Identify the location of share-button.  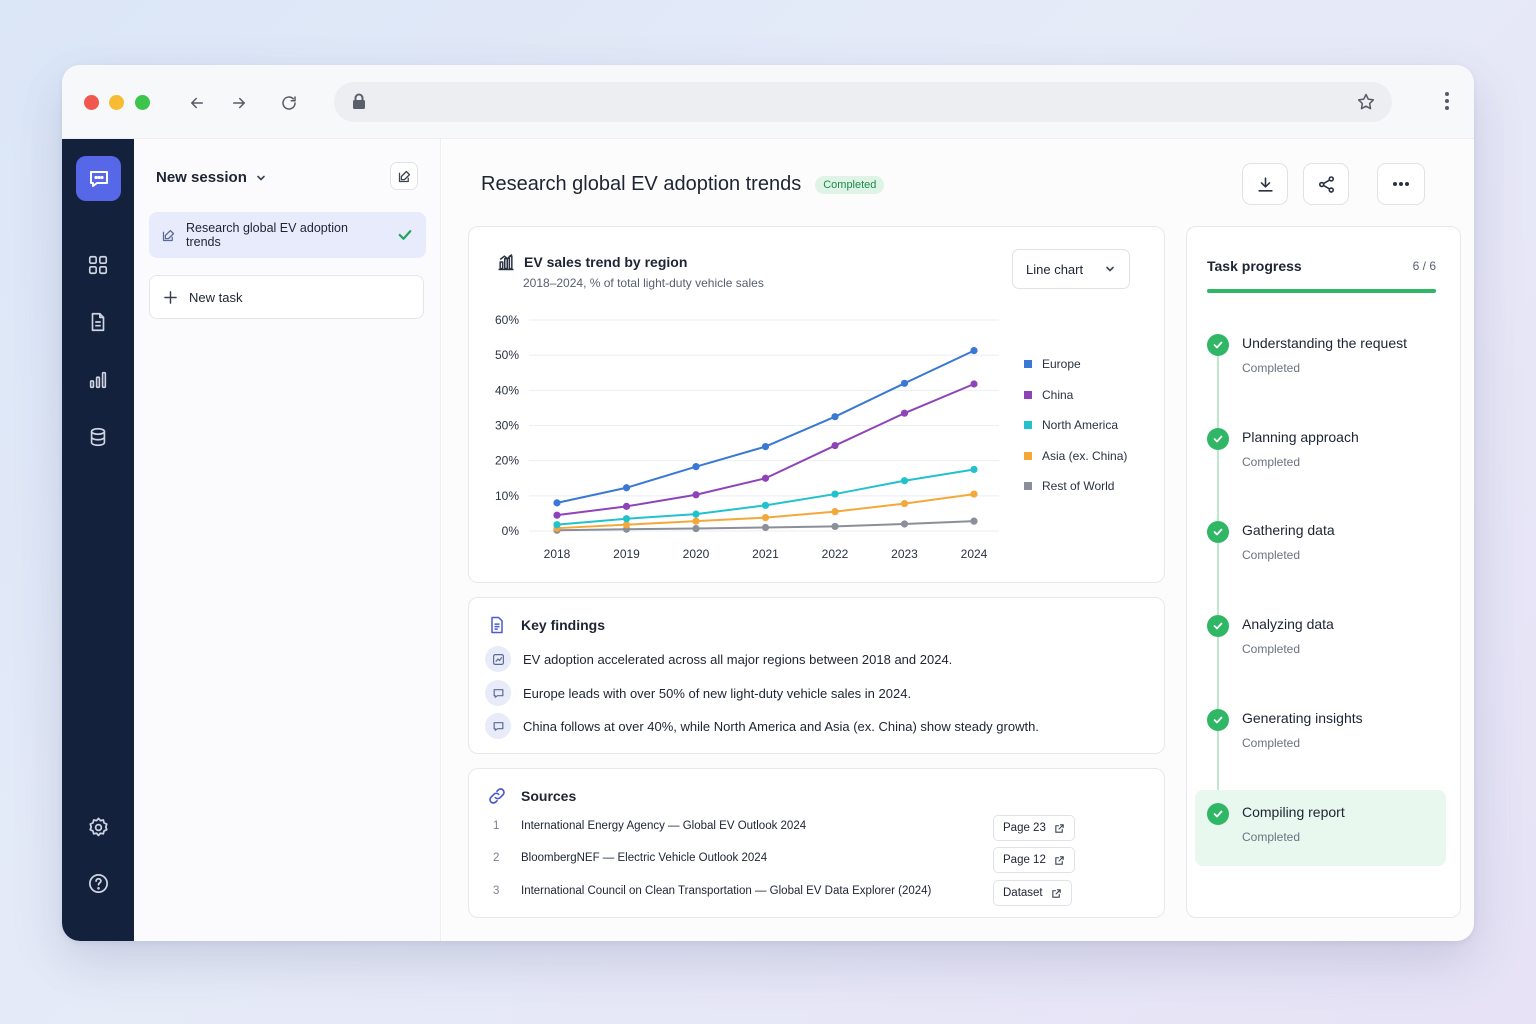
(1326, 184).